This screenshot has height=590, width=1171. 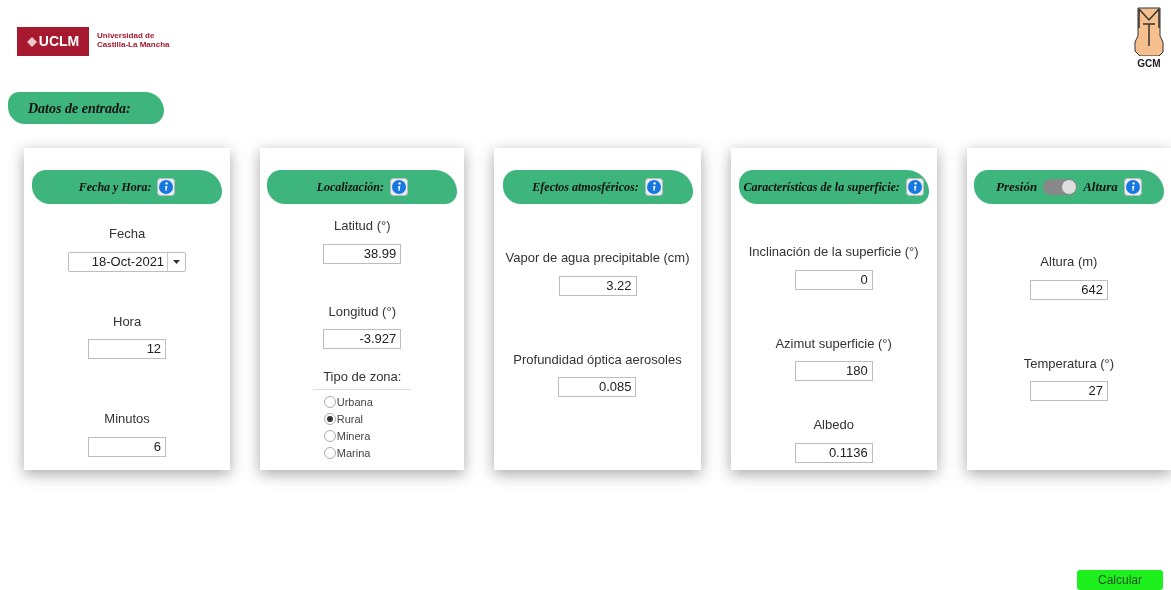 I want to click on field-label: Altura (m), so click(x=1069, y=262).